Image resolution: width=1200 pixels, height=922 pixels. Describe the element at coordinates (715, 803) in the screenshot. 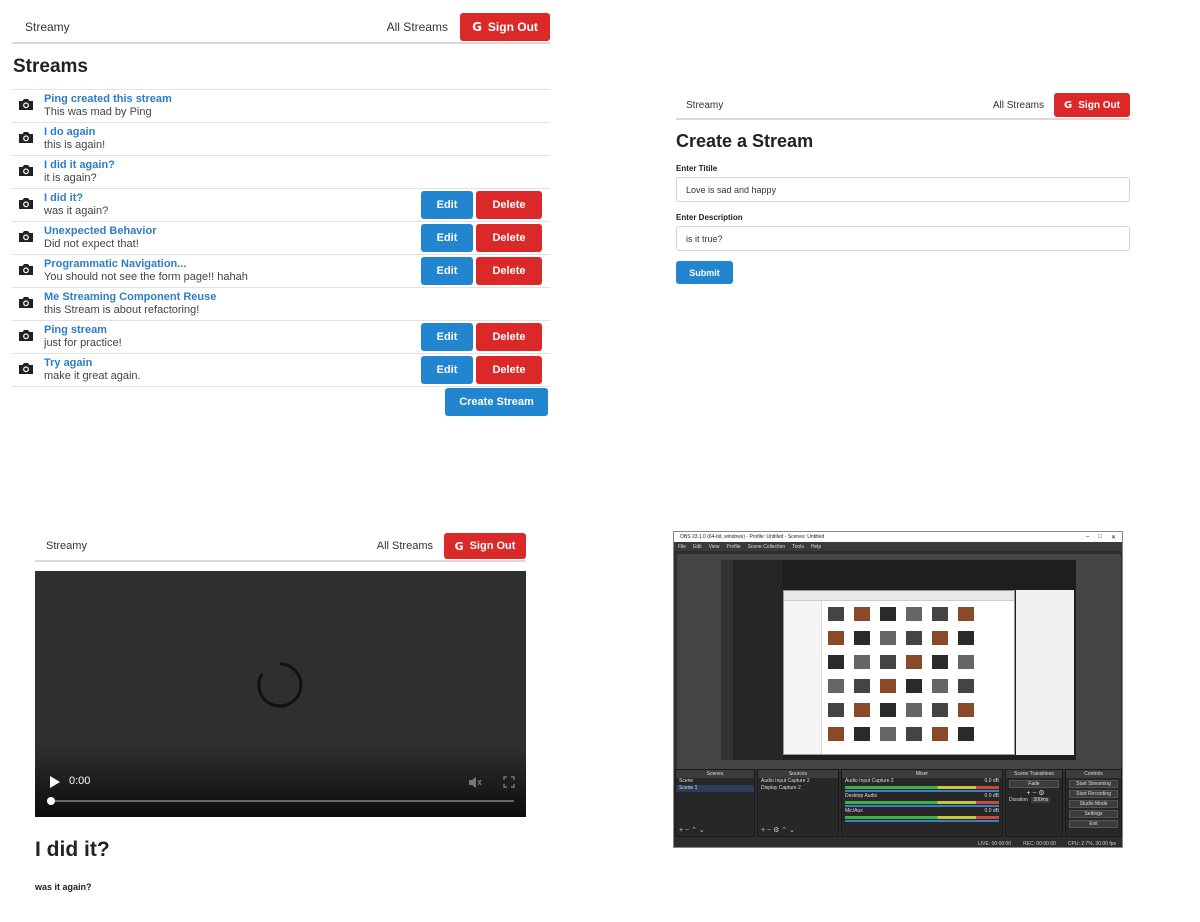

I see `scenes-dock: Scenes Scene Scene 1 + − ⌃ ⌄` at that location.